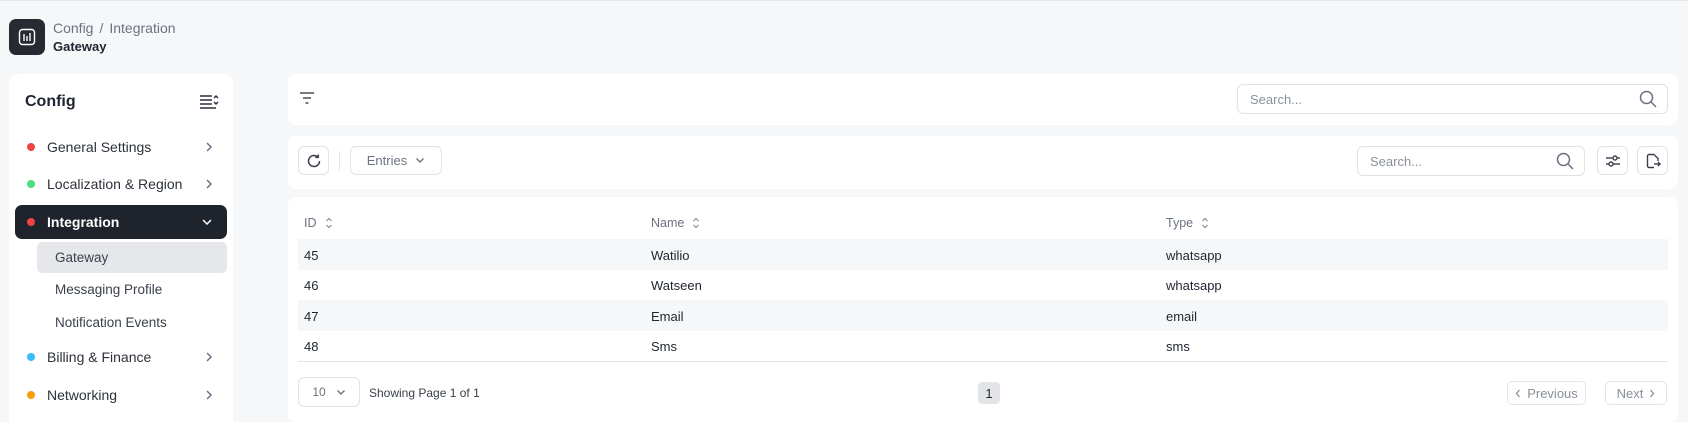  I want to click on sidebar-subitem-messaging-profile: Messaging Profile, so click(132, 289).